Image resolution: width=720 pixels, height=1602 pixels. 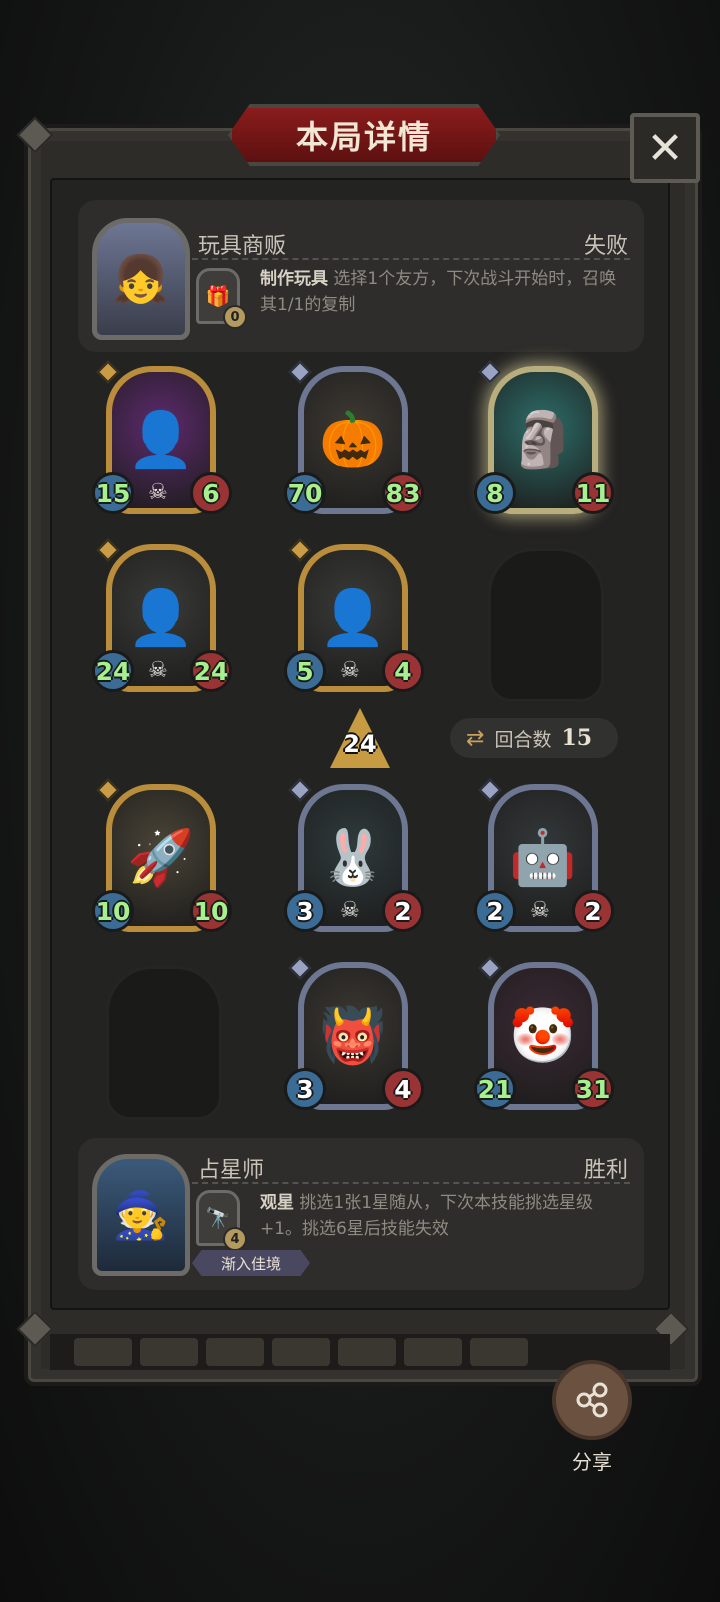 I want to click on player-skill-icon: 🔭 4, so click(x=221, y=1220).